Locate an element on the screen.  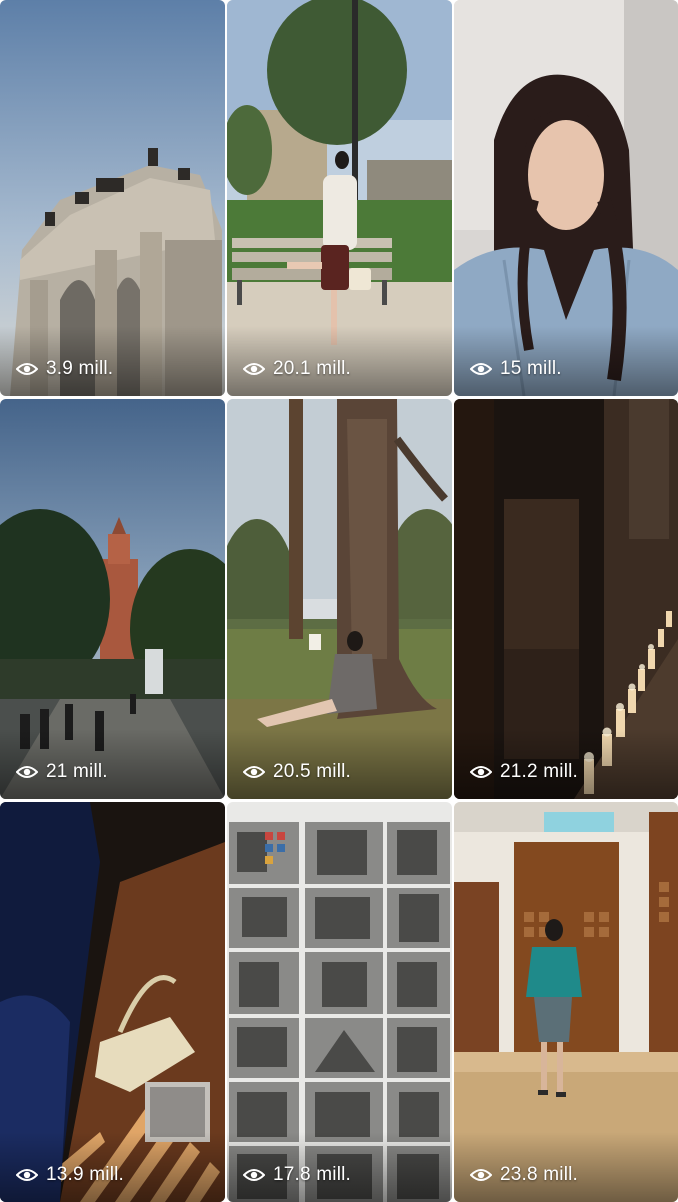
view-count-label: 3.9 mill. is located at coordinates (80, 368).